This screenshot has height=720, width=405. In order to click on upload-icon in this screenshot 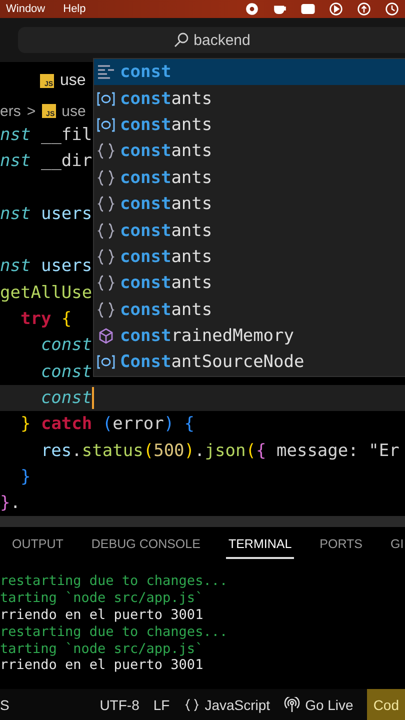, I will do `click(364, 9)`.